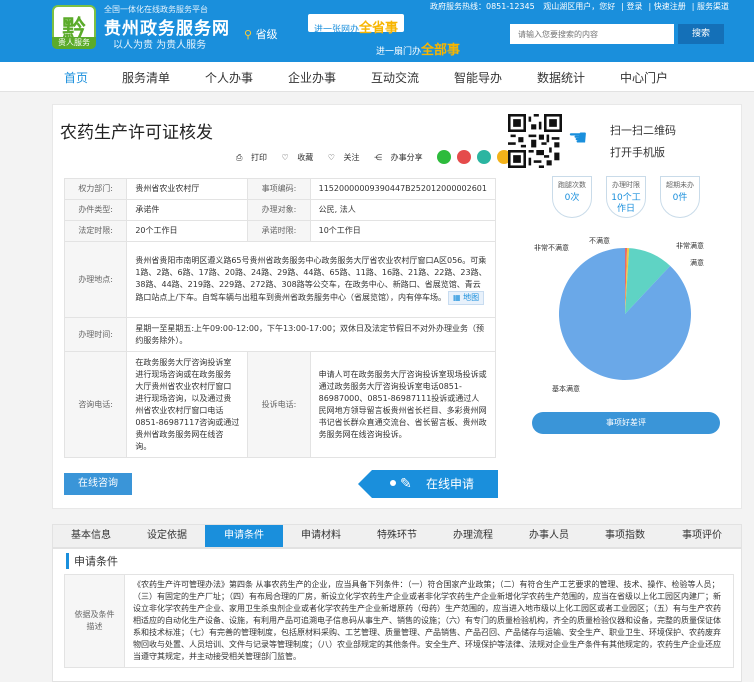 The image size is (754, 682). What do you see at coordinates (713, 6) in the screenshot?
I see `service-channel-link: 服务渠道` at bounding box center [713, 6].